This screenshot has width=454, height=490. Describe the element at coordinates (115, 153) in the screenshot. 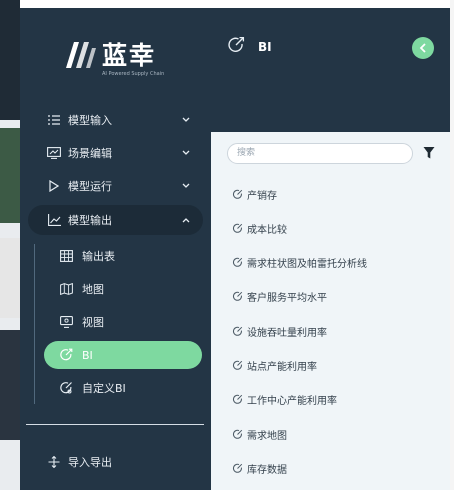

I see `sidebar-item-scene-edit: 场景编辑` at that location.